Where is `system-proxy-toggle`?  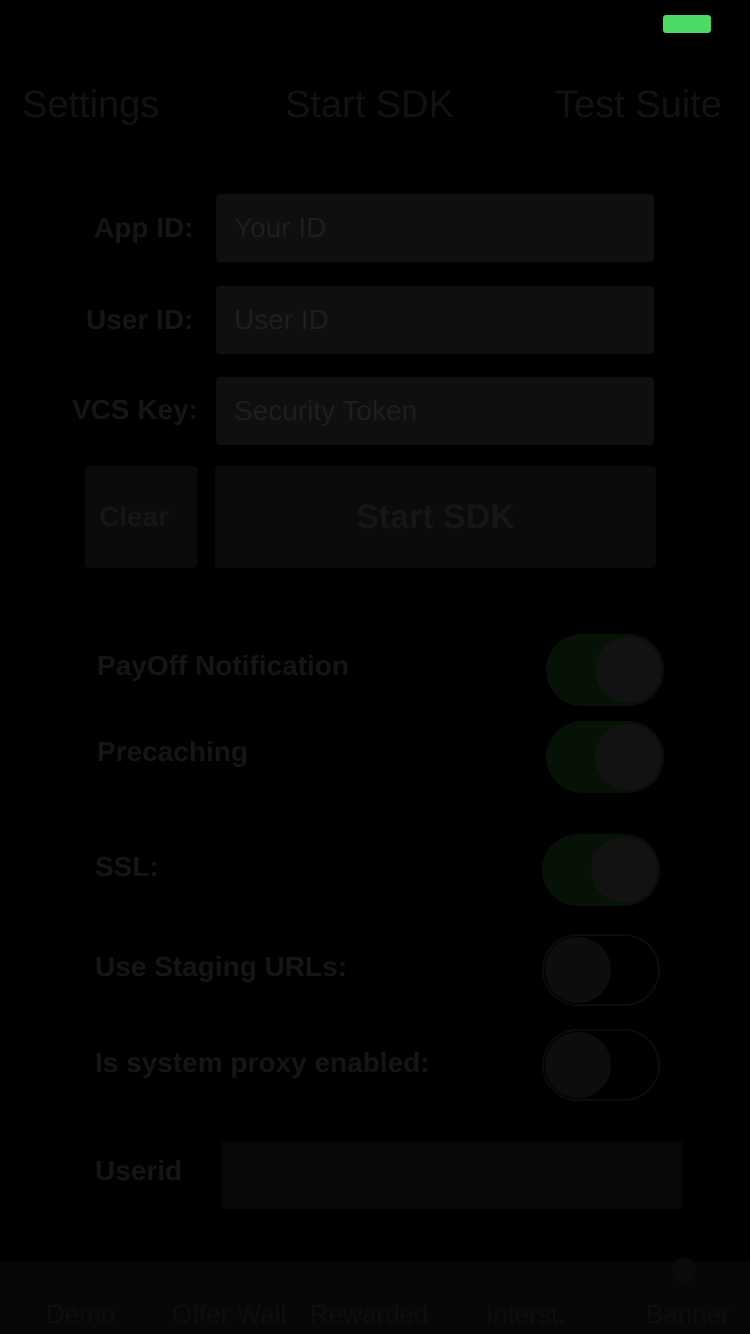 system-proxy-toggle is located at coordinates (601, 1065).